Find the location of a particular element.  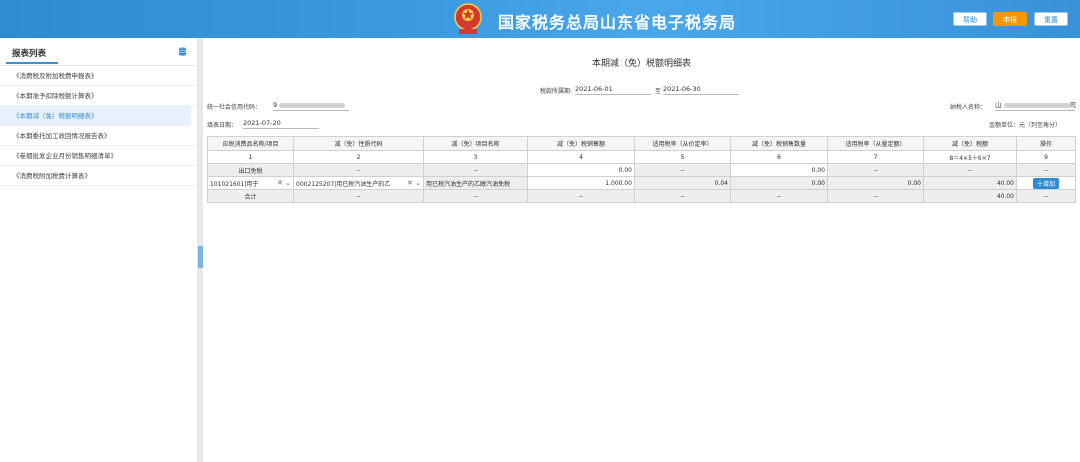

fill-date-label: 填表日期： is located at coordinates (222, 125).